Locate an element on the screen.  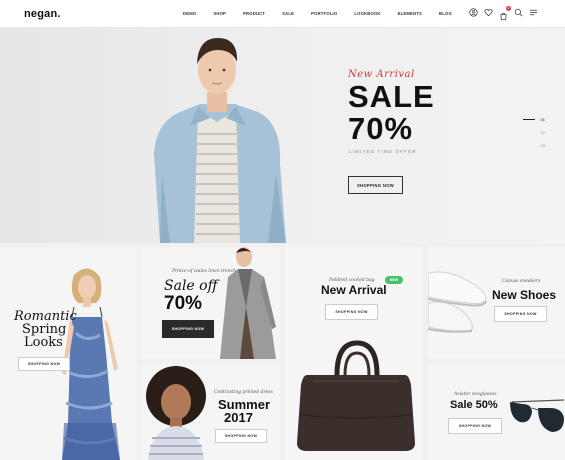
tile-newshoes-script: Canvas sneakers is located at coordinates (521, 281).